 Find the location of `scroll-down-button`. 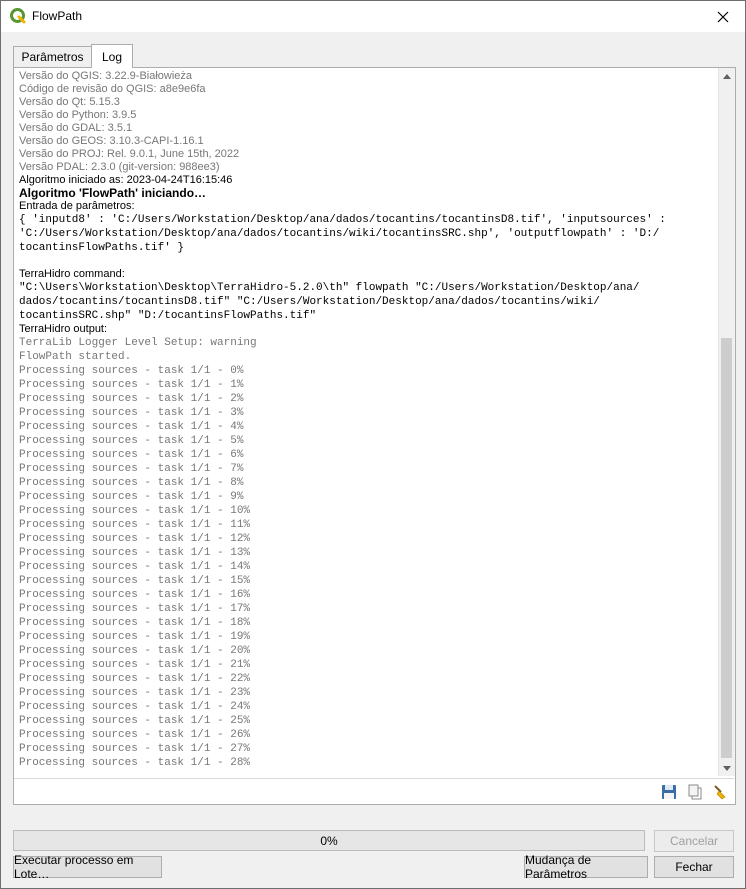

scroll-down-button is located at coordinates (727, 768).